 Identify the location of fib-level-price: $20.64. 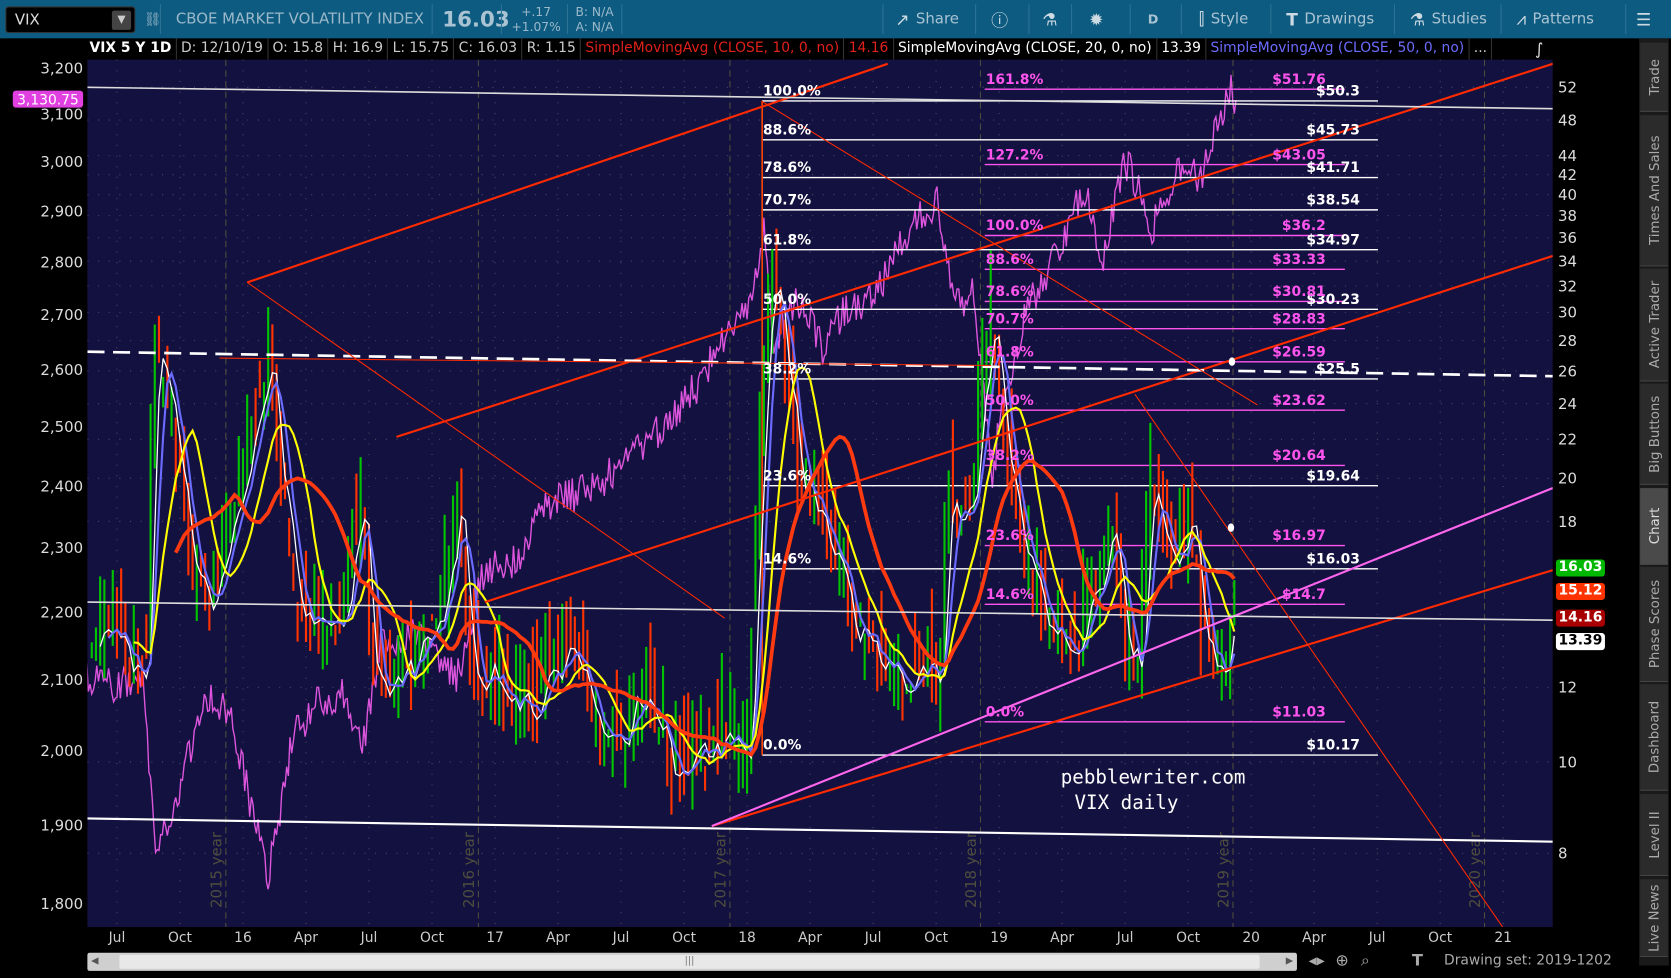
(1298, 456).